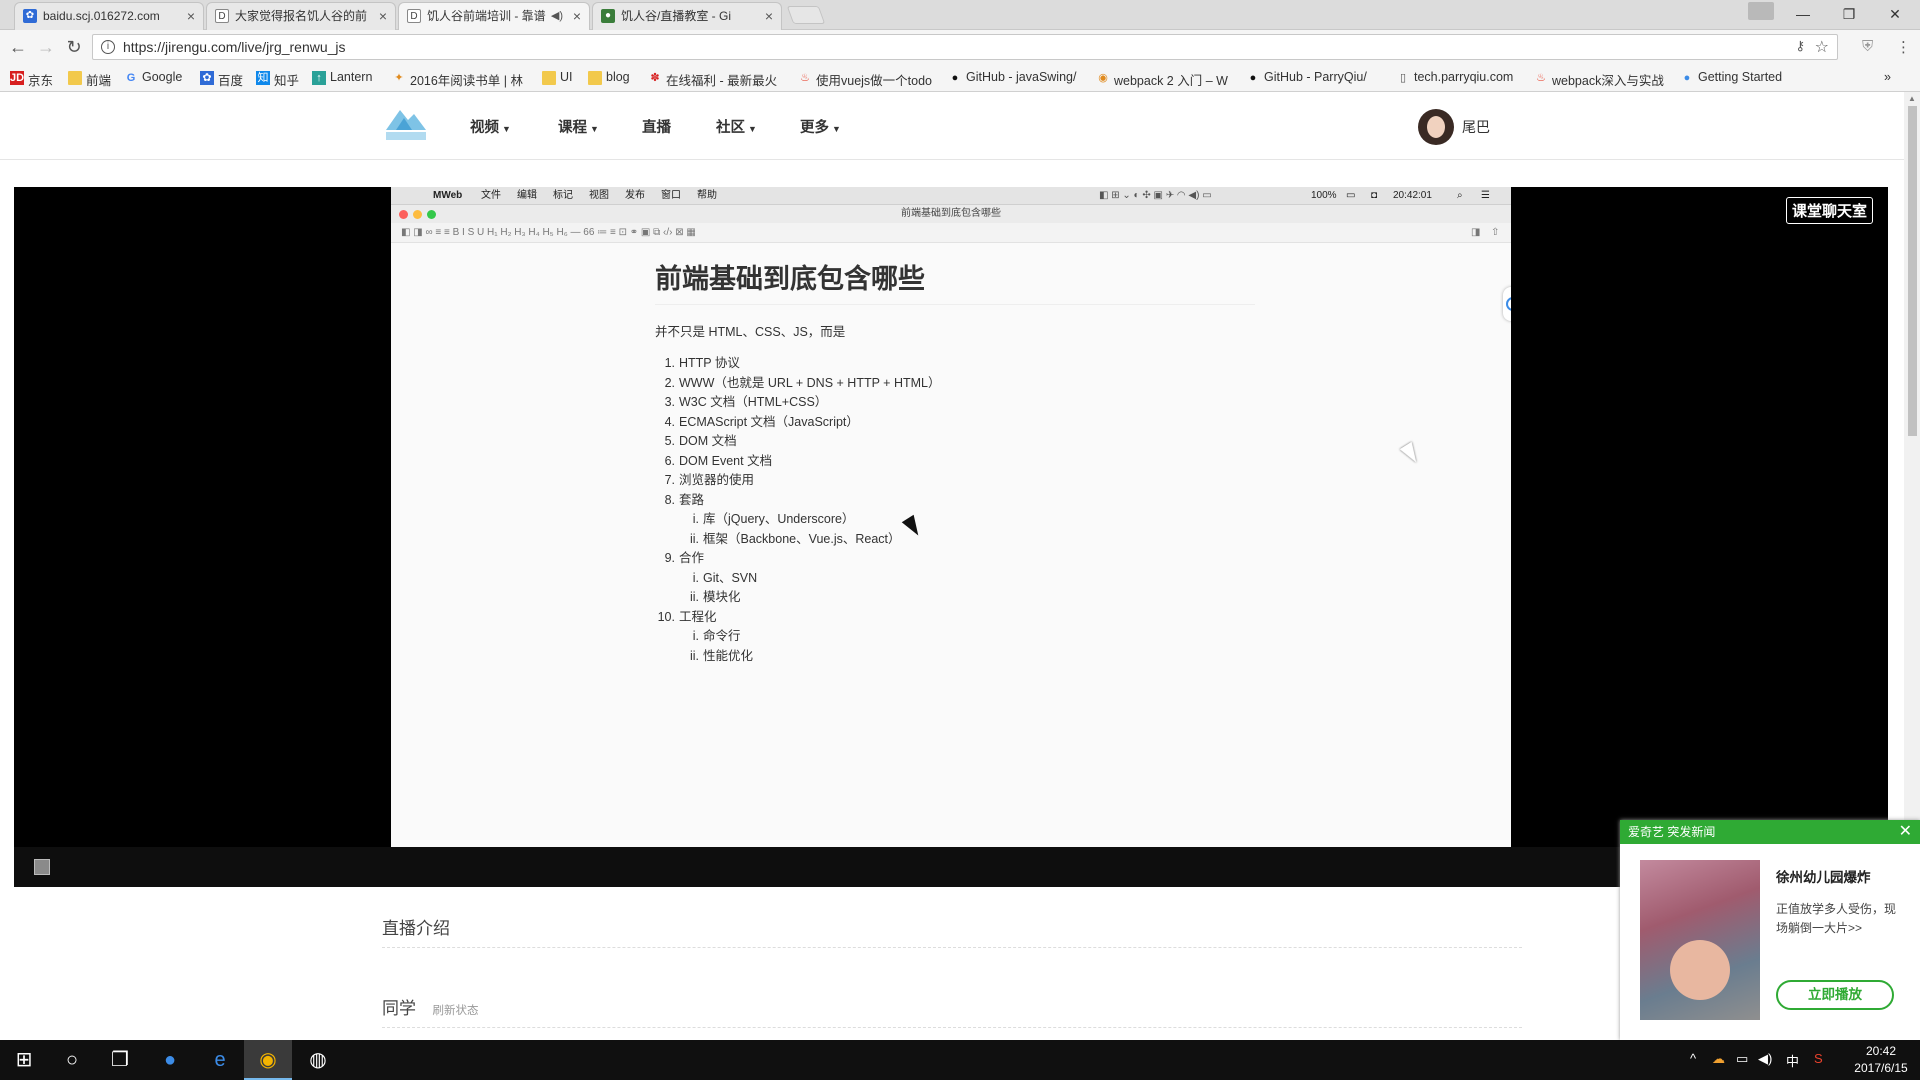  Describe the element at coordinates (455, 1011) in the screenshot. I see `refresh-status-link: 刷新状态` at that location.